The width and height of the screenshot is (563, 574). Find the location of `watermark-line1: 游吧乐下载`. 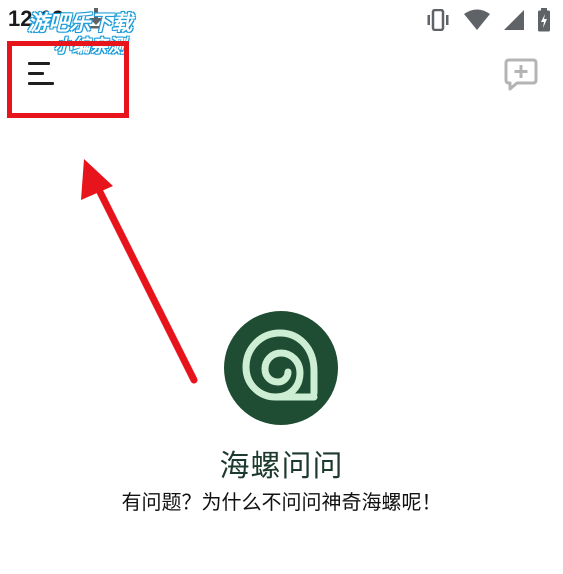

watermark-line1: 游吧乐下载 is located at coordinates (80, 23).